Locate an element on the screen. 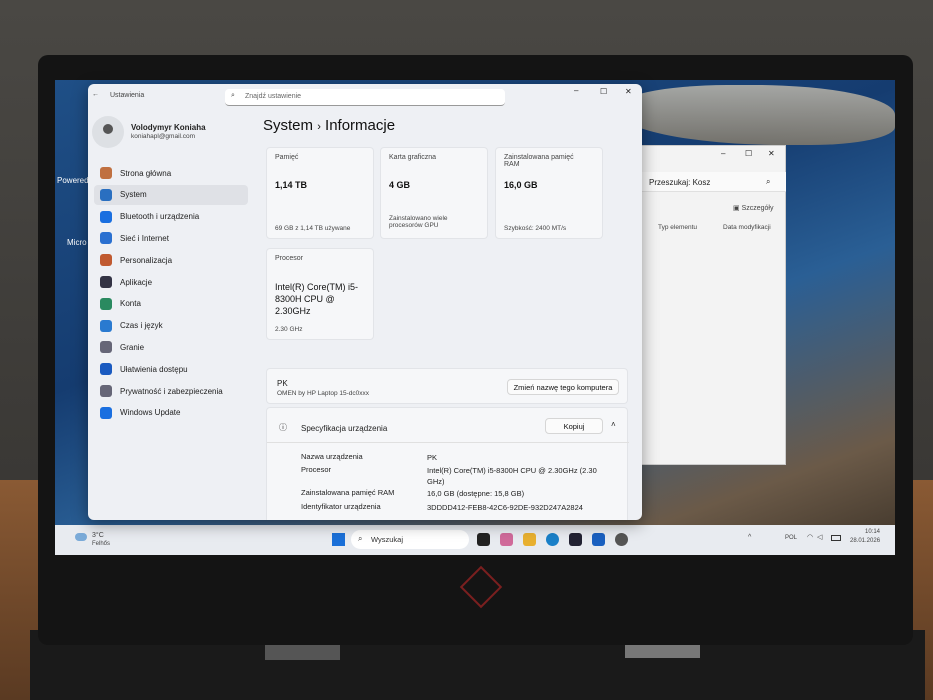 This screenshot has height=700, width=933. sidebar-item: Konta is located at coordinates (171, 304).